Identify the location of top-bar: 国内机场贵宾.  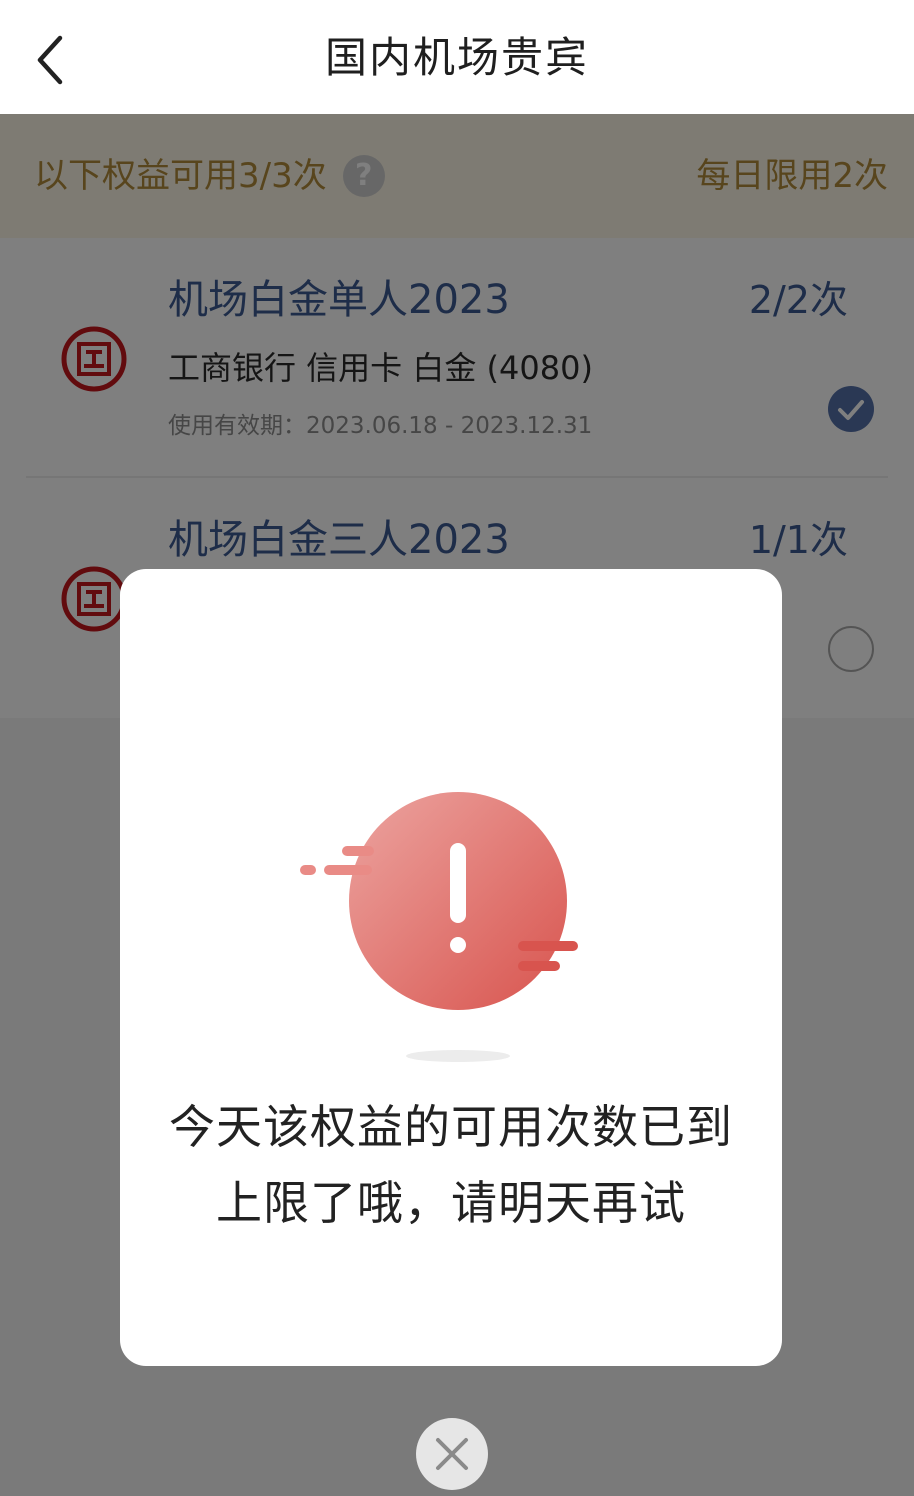
(457, 57).